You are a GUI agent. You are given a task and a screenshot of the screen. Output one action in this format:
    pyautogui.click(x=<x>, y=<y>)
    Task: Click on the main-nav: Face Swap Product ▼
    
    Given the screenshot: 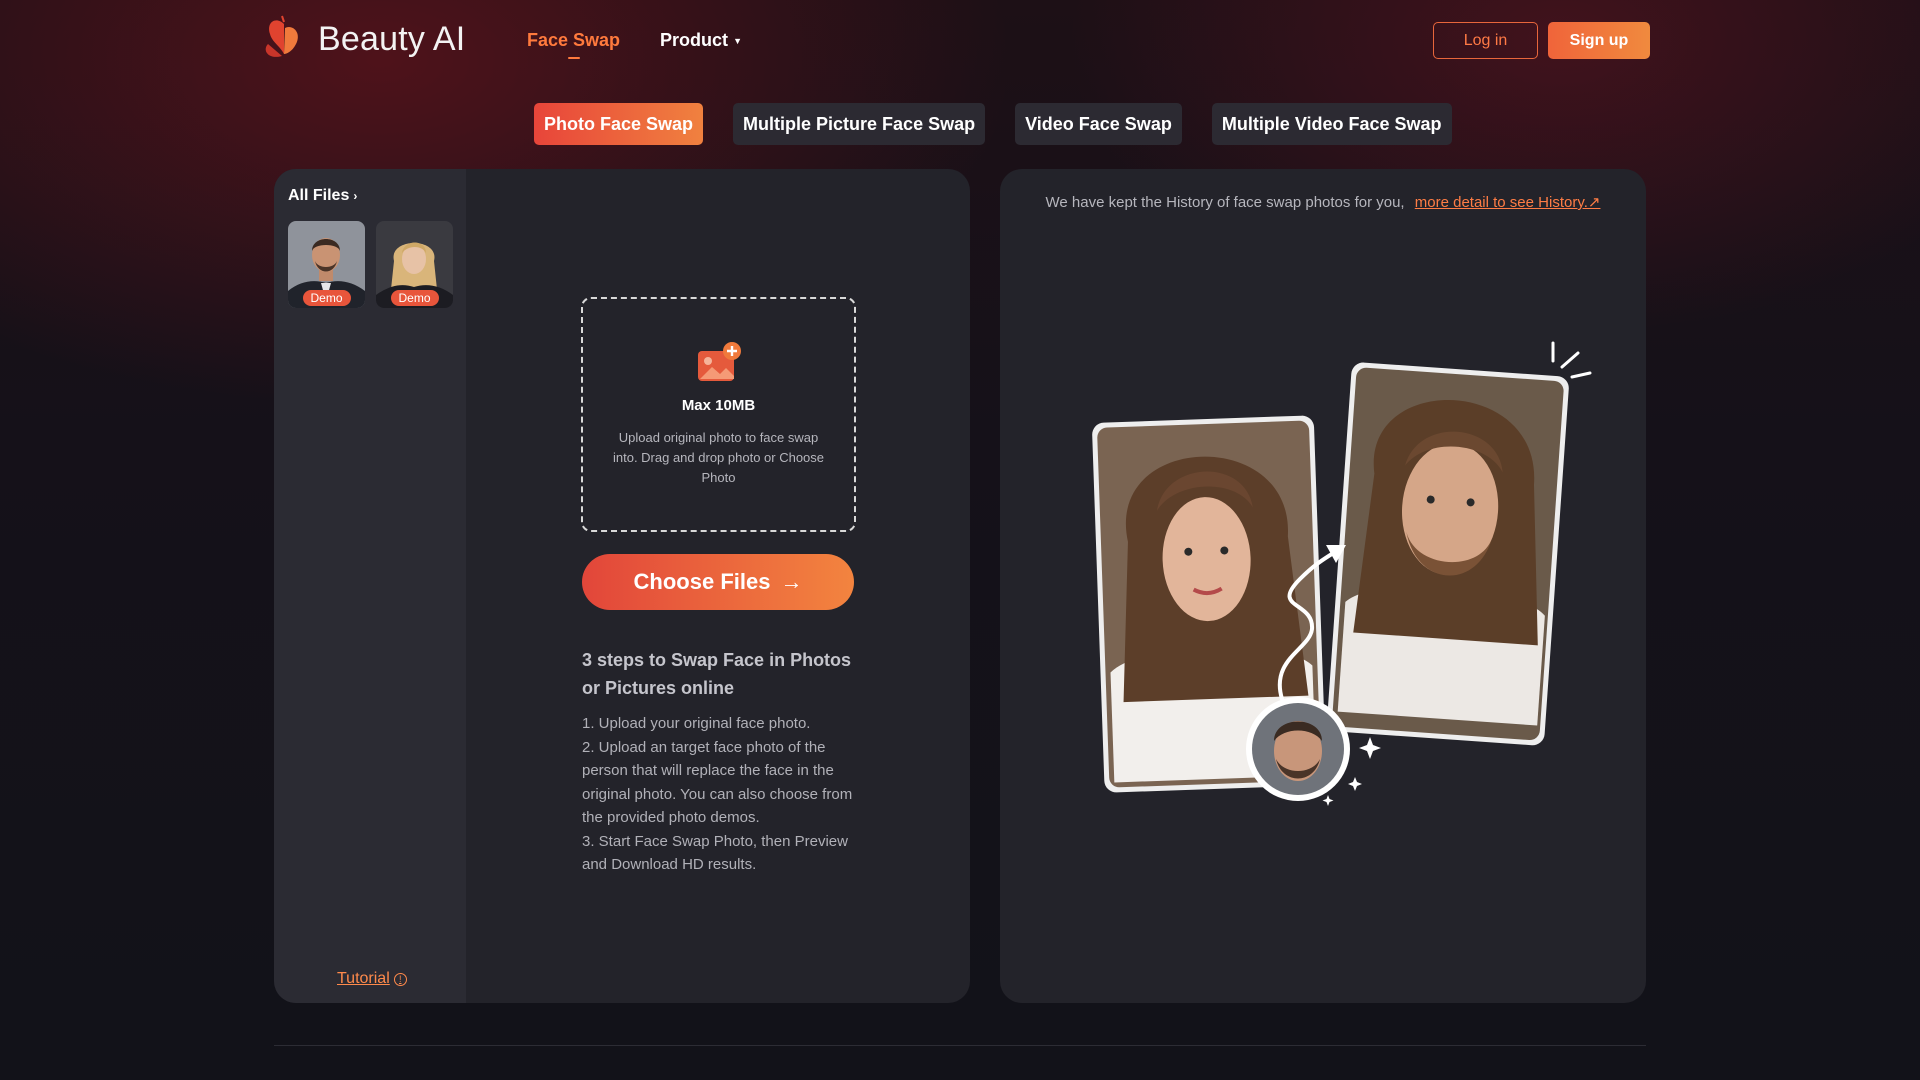 What is the action you would take?
    pyautogui.click(x=634, y=44)
    